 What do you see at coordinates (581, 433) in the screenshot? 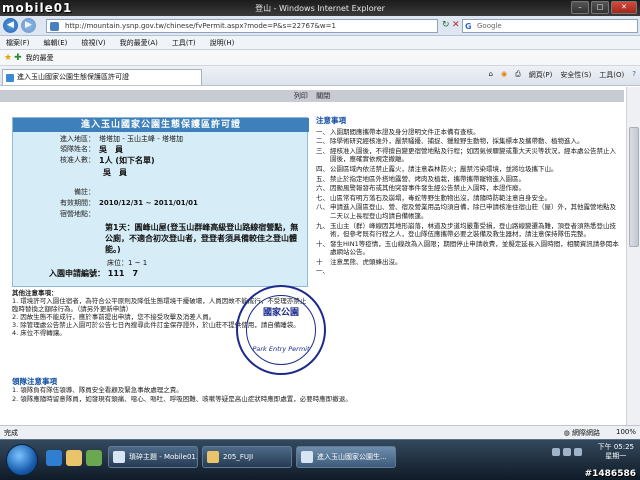
I see `zone-label: ◍ 網際網路` at bounding box center [581, 433].